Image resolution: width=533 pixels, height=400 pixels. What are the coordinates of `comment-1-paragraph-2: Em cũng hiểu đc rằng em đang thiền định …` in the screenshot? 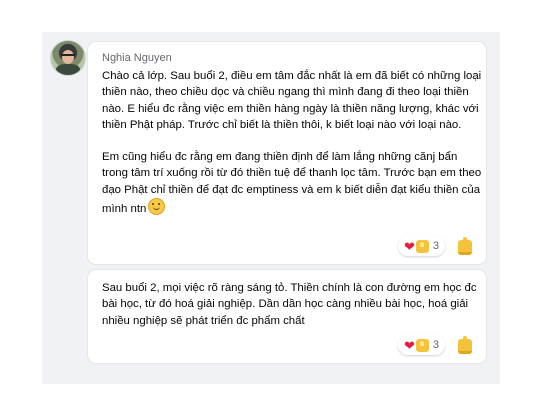 It's located at (292, 183).